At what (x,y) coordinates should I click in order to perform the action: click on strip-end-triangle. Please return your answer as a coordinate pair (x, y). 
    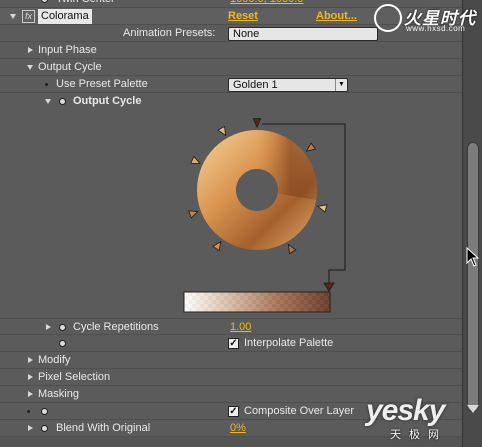
    Looking at the image, I should click on (329, 287).